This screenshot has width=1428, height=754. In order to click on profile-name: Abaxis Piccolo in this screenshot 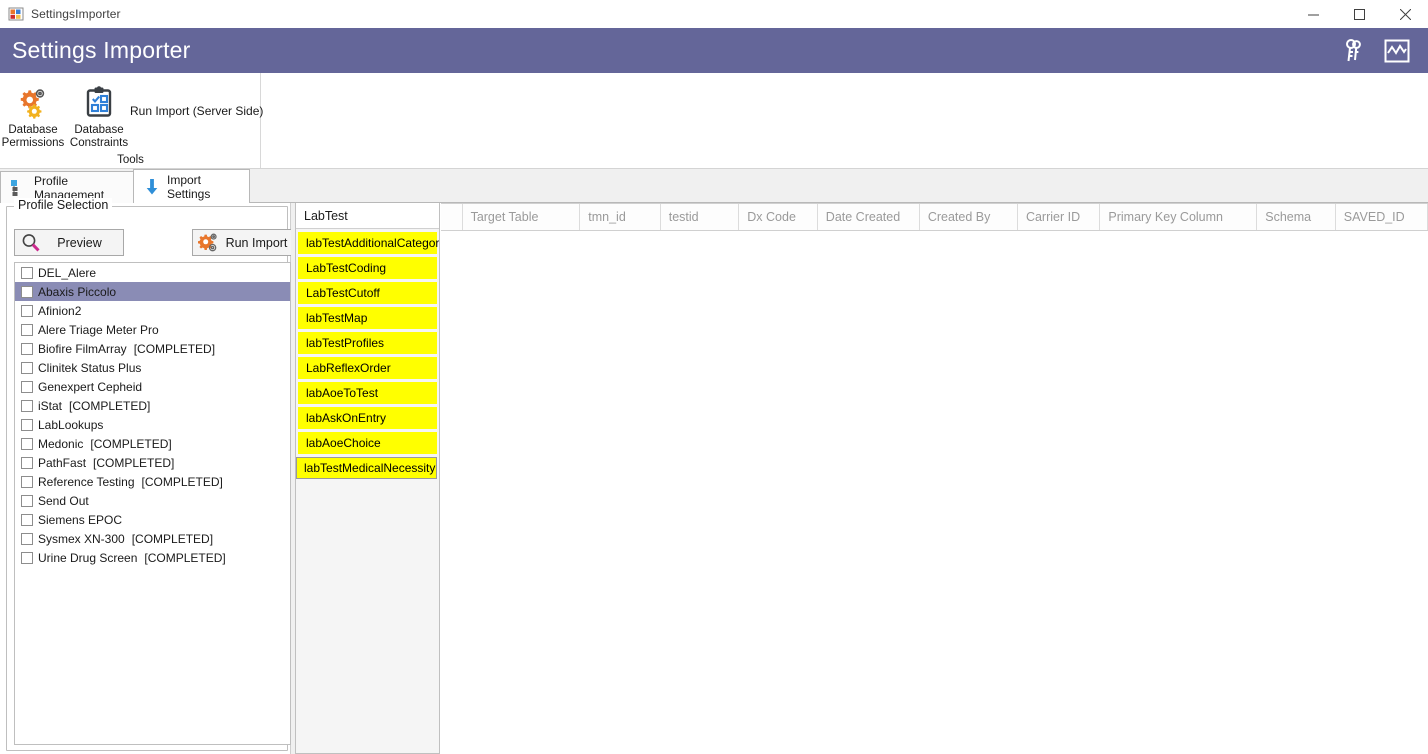, I will do `click(77, 291)`.